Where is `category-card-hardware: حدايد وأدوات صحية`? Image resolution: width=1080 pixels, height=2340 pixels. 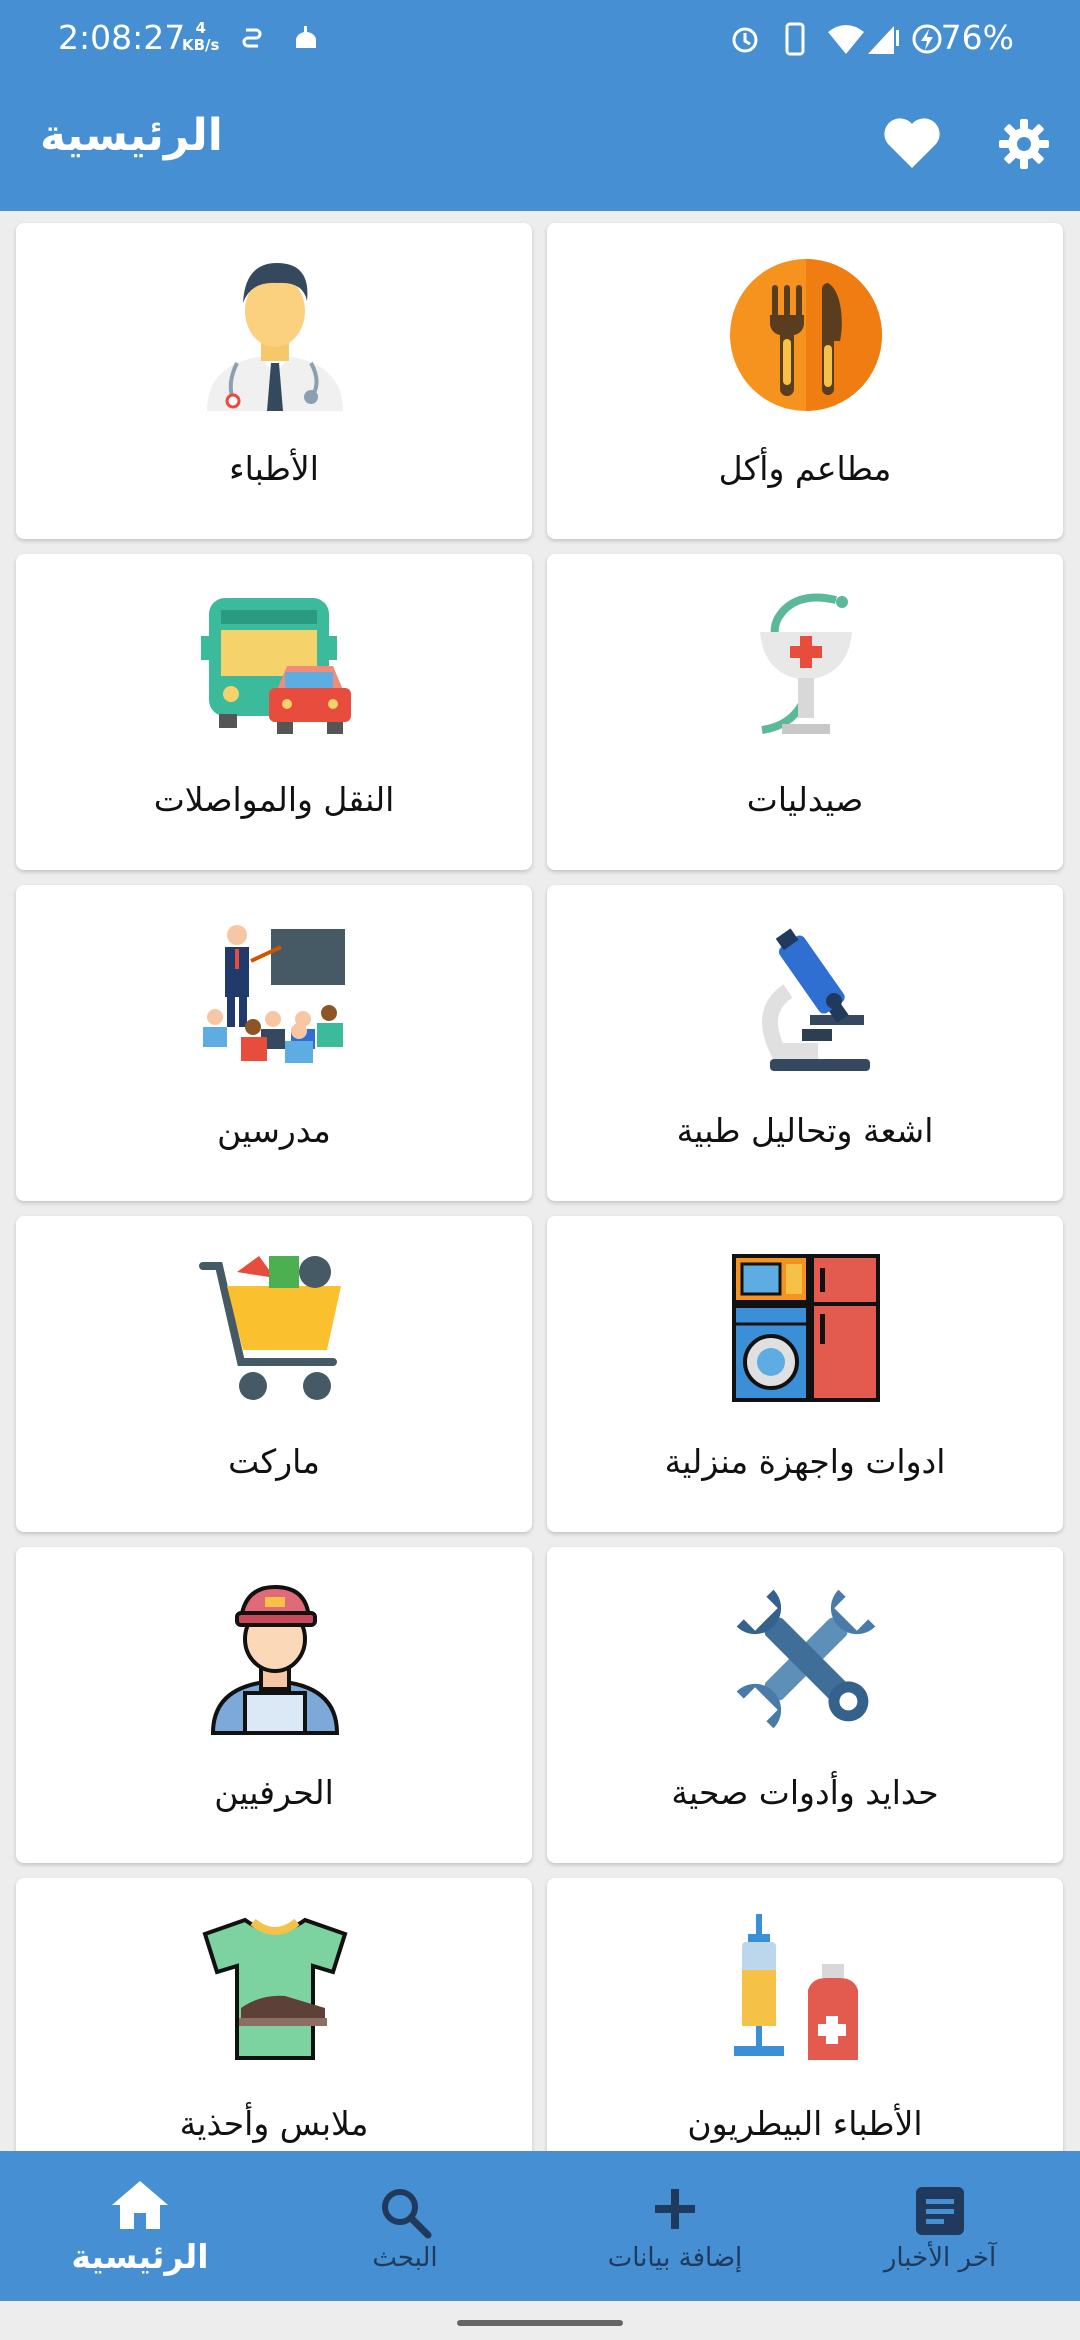 category-card-hardware: حدايد وأدوات صحية is located at coordinates (805, 1705).